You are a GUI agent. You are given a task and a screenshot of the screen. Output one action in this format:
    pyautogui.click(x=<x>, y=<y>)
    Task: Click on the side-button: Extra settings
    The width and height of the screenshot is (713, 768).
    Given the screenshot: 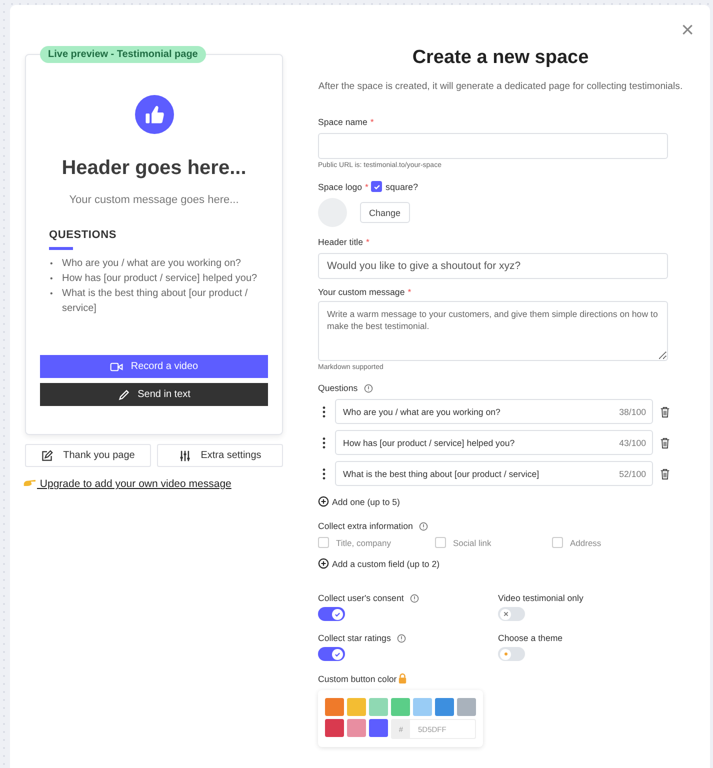 What is the action you would take?
    pyautogui.click(x=220, y=455)
    